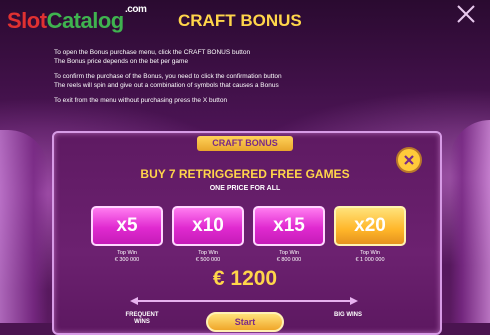 The image size is (490, 335). Describe the element at coordinates (127, 259) in the screenshot. I see `top-win-value: € 300 000` at that location.